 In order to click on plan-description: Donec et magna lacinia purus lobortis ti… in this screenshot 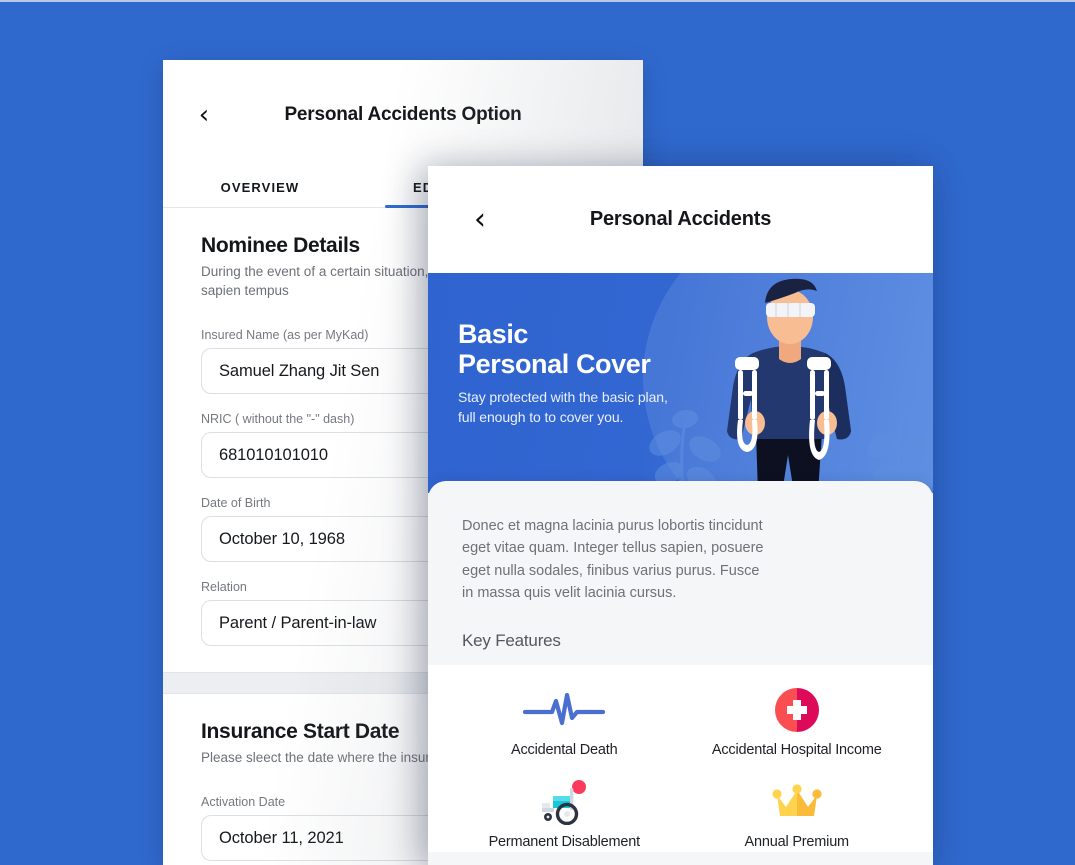, I will do `click(613, 560)`.